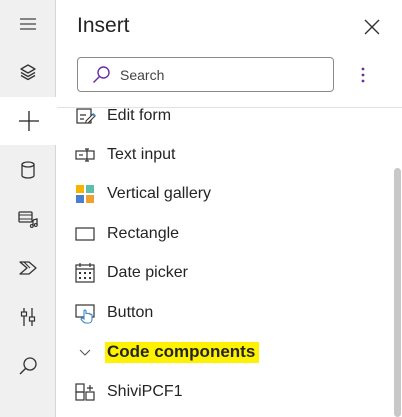 Image resolution: width=402 pixels, height=417 pixels. I want to click on chevron-down-icon, so click(85, 352).